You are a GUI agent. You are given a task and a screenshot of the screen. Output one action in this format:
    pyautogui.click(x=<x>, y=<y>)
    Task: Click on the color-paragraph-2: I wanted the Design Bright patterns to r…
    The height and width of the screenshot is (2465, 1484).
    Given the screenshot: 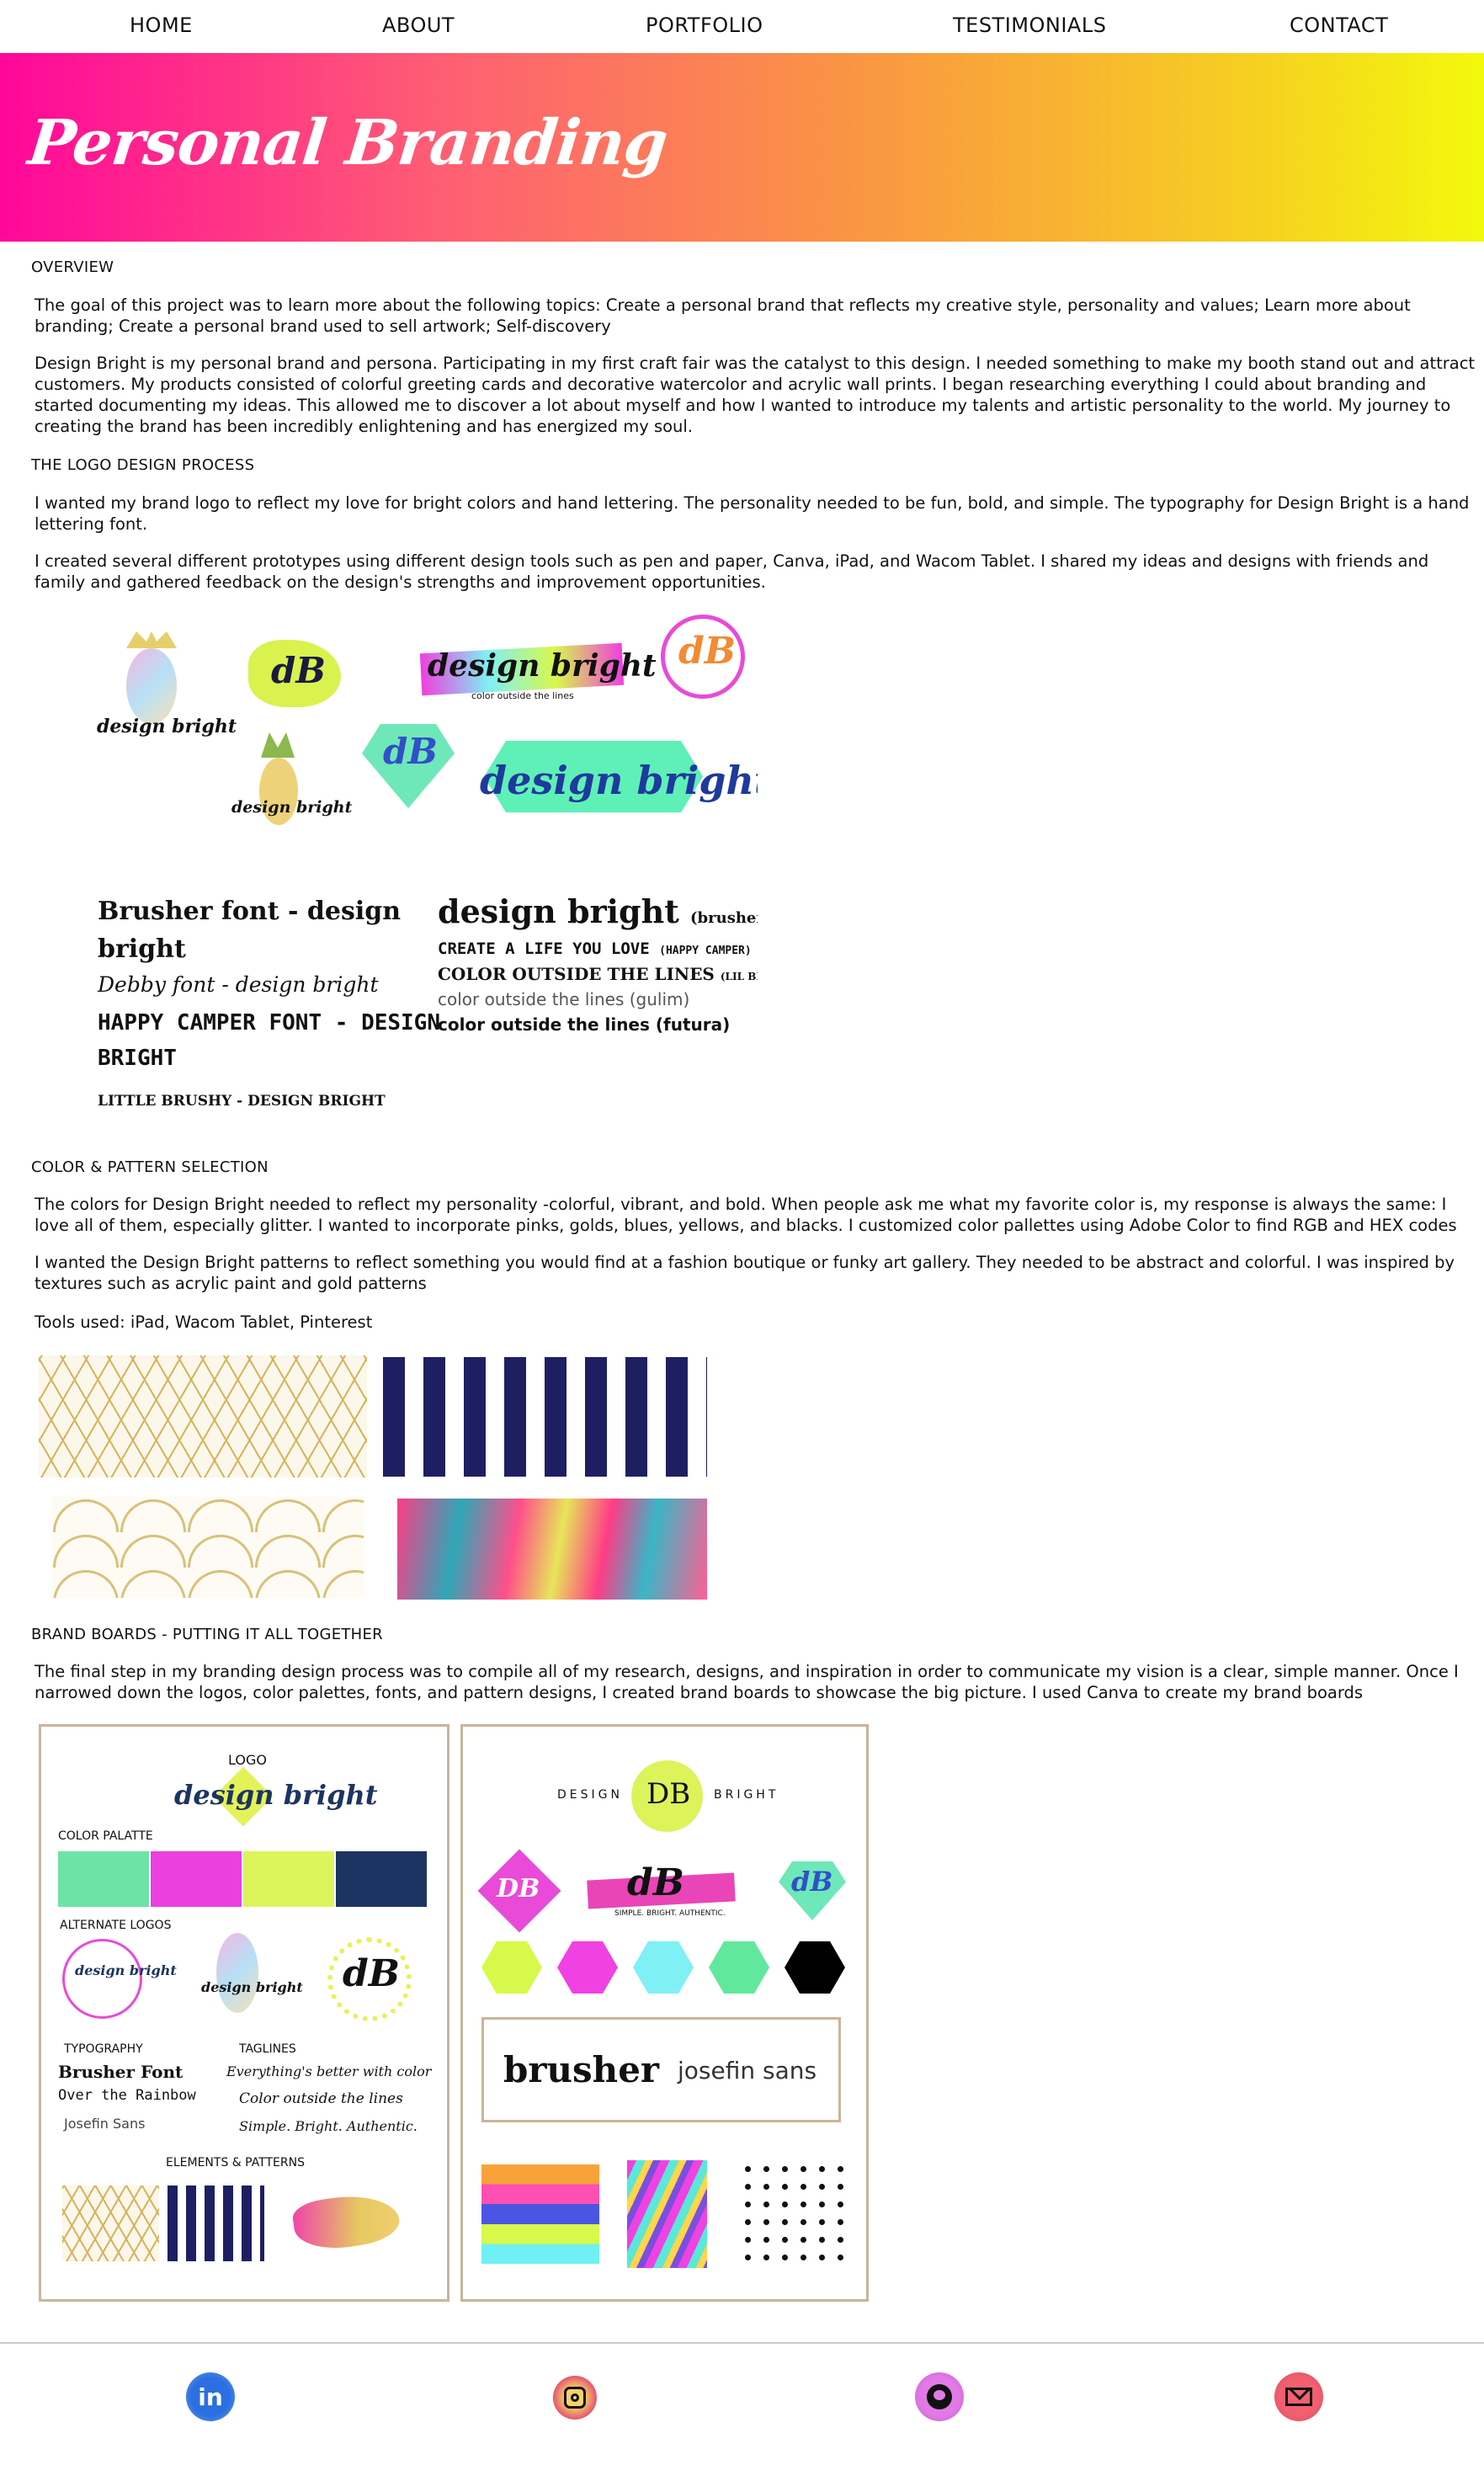 What is the action you would take?
    pyautogui.click(x=745, y=1273)
    